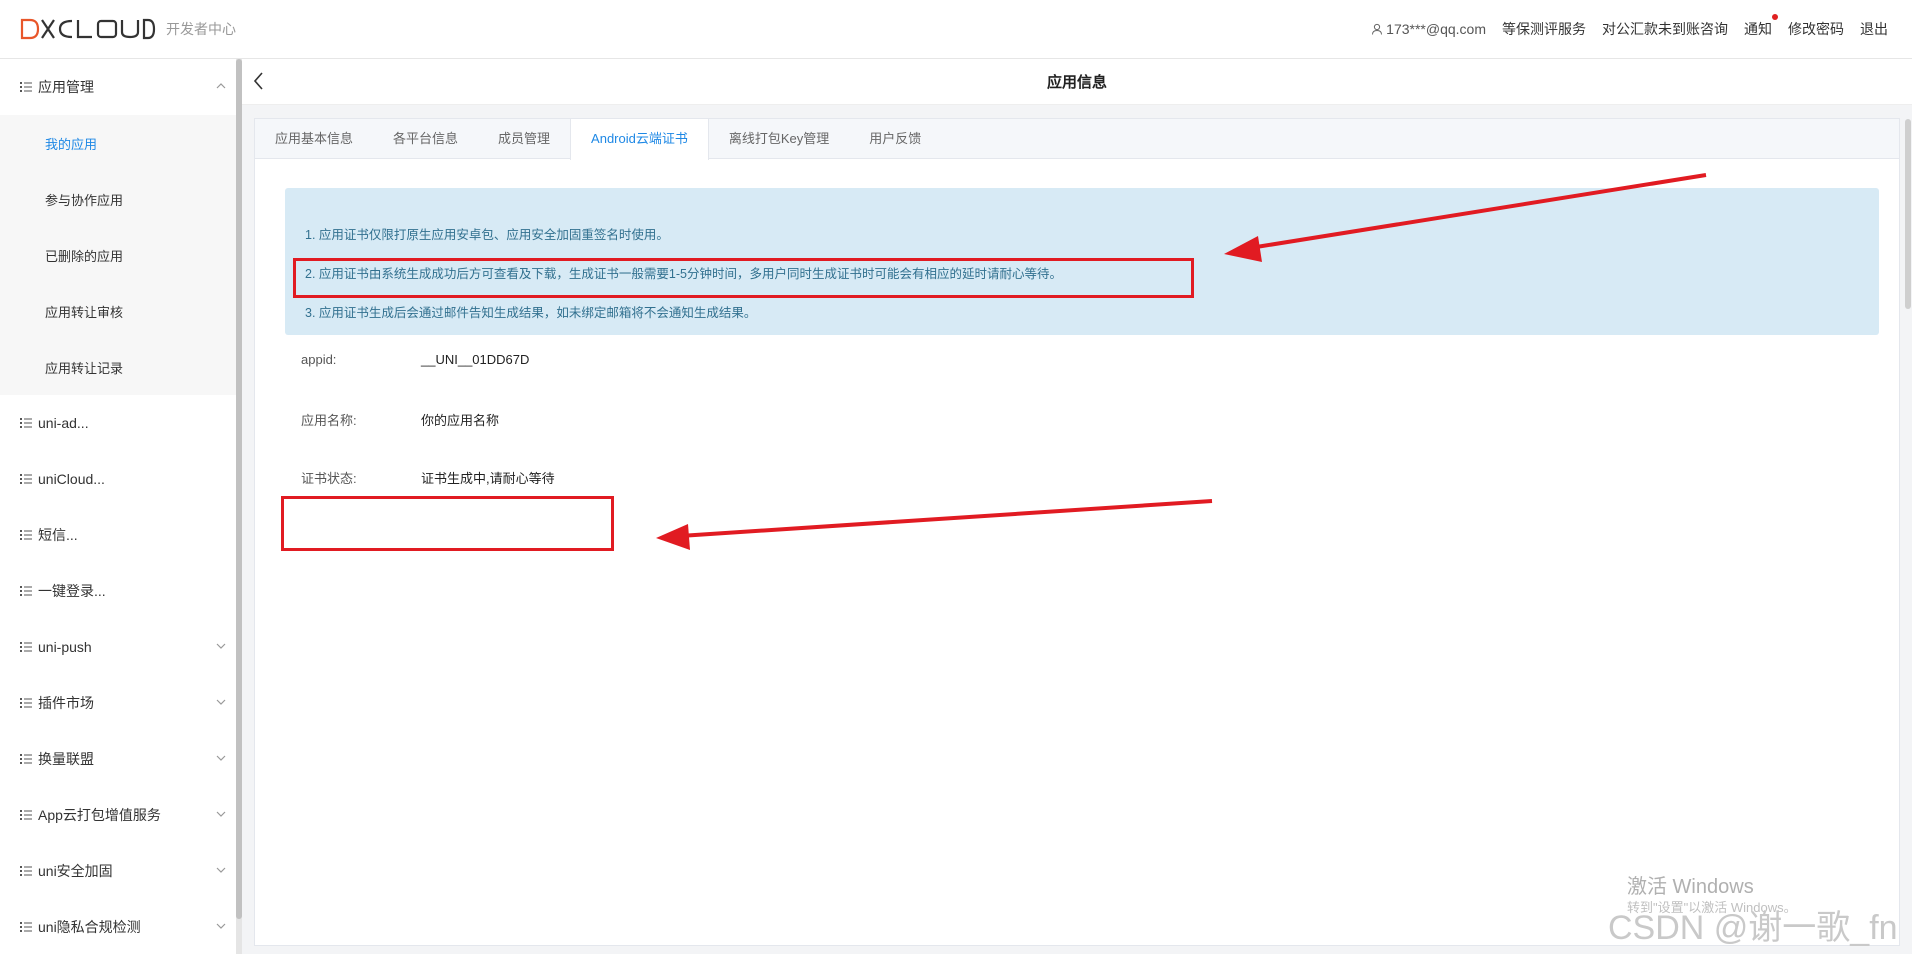 The width and height of the screenshot is (1912, 954). I want to click on field-cert-status: 证书状态: 证书生成中,请耐心等待, so click(428, 477).